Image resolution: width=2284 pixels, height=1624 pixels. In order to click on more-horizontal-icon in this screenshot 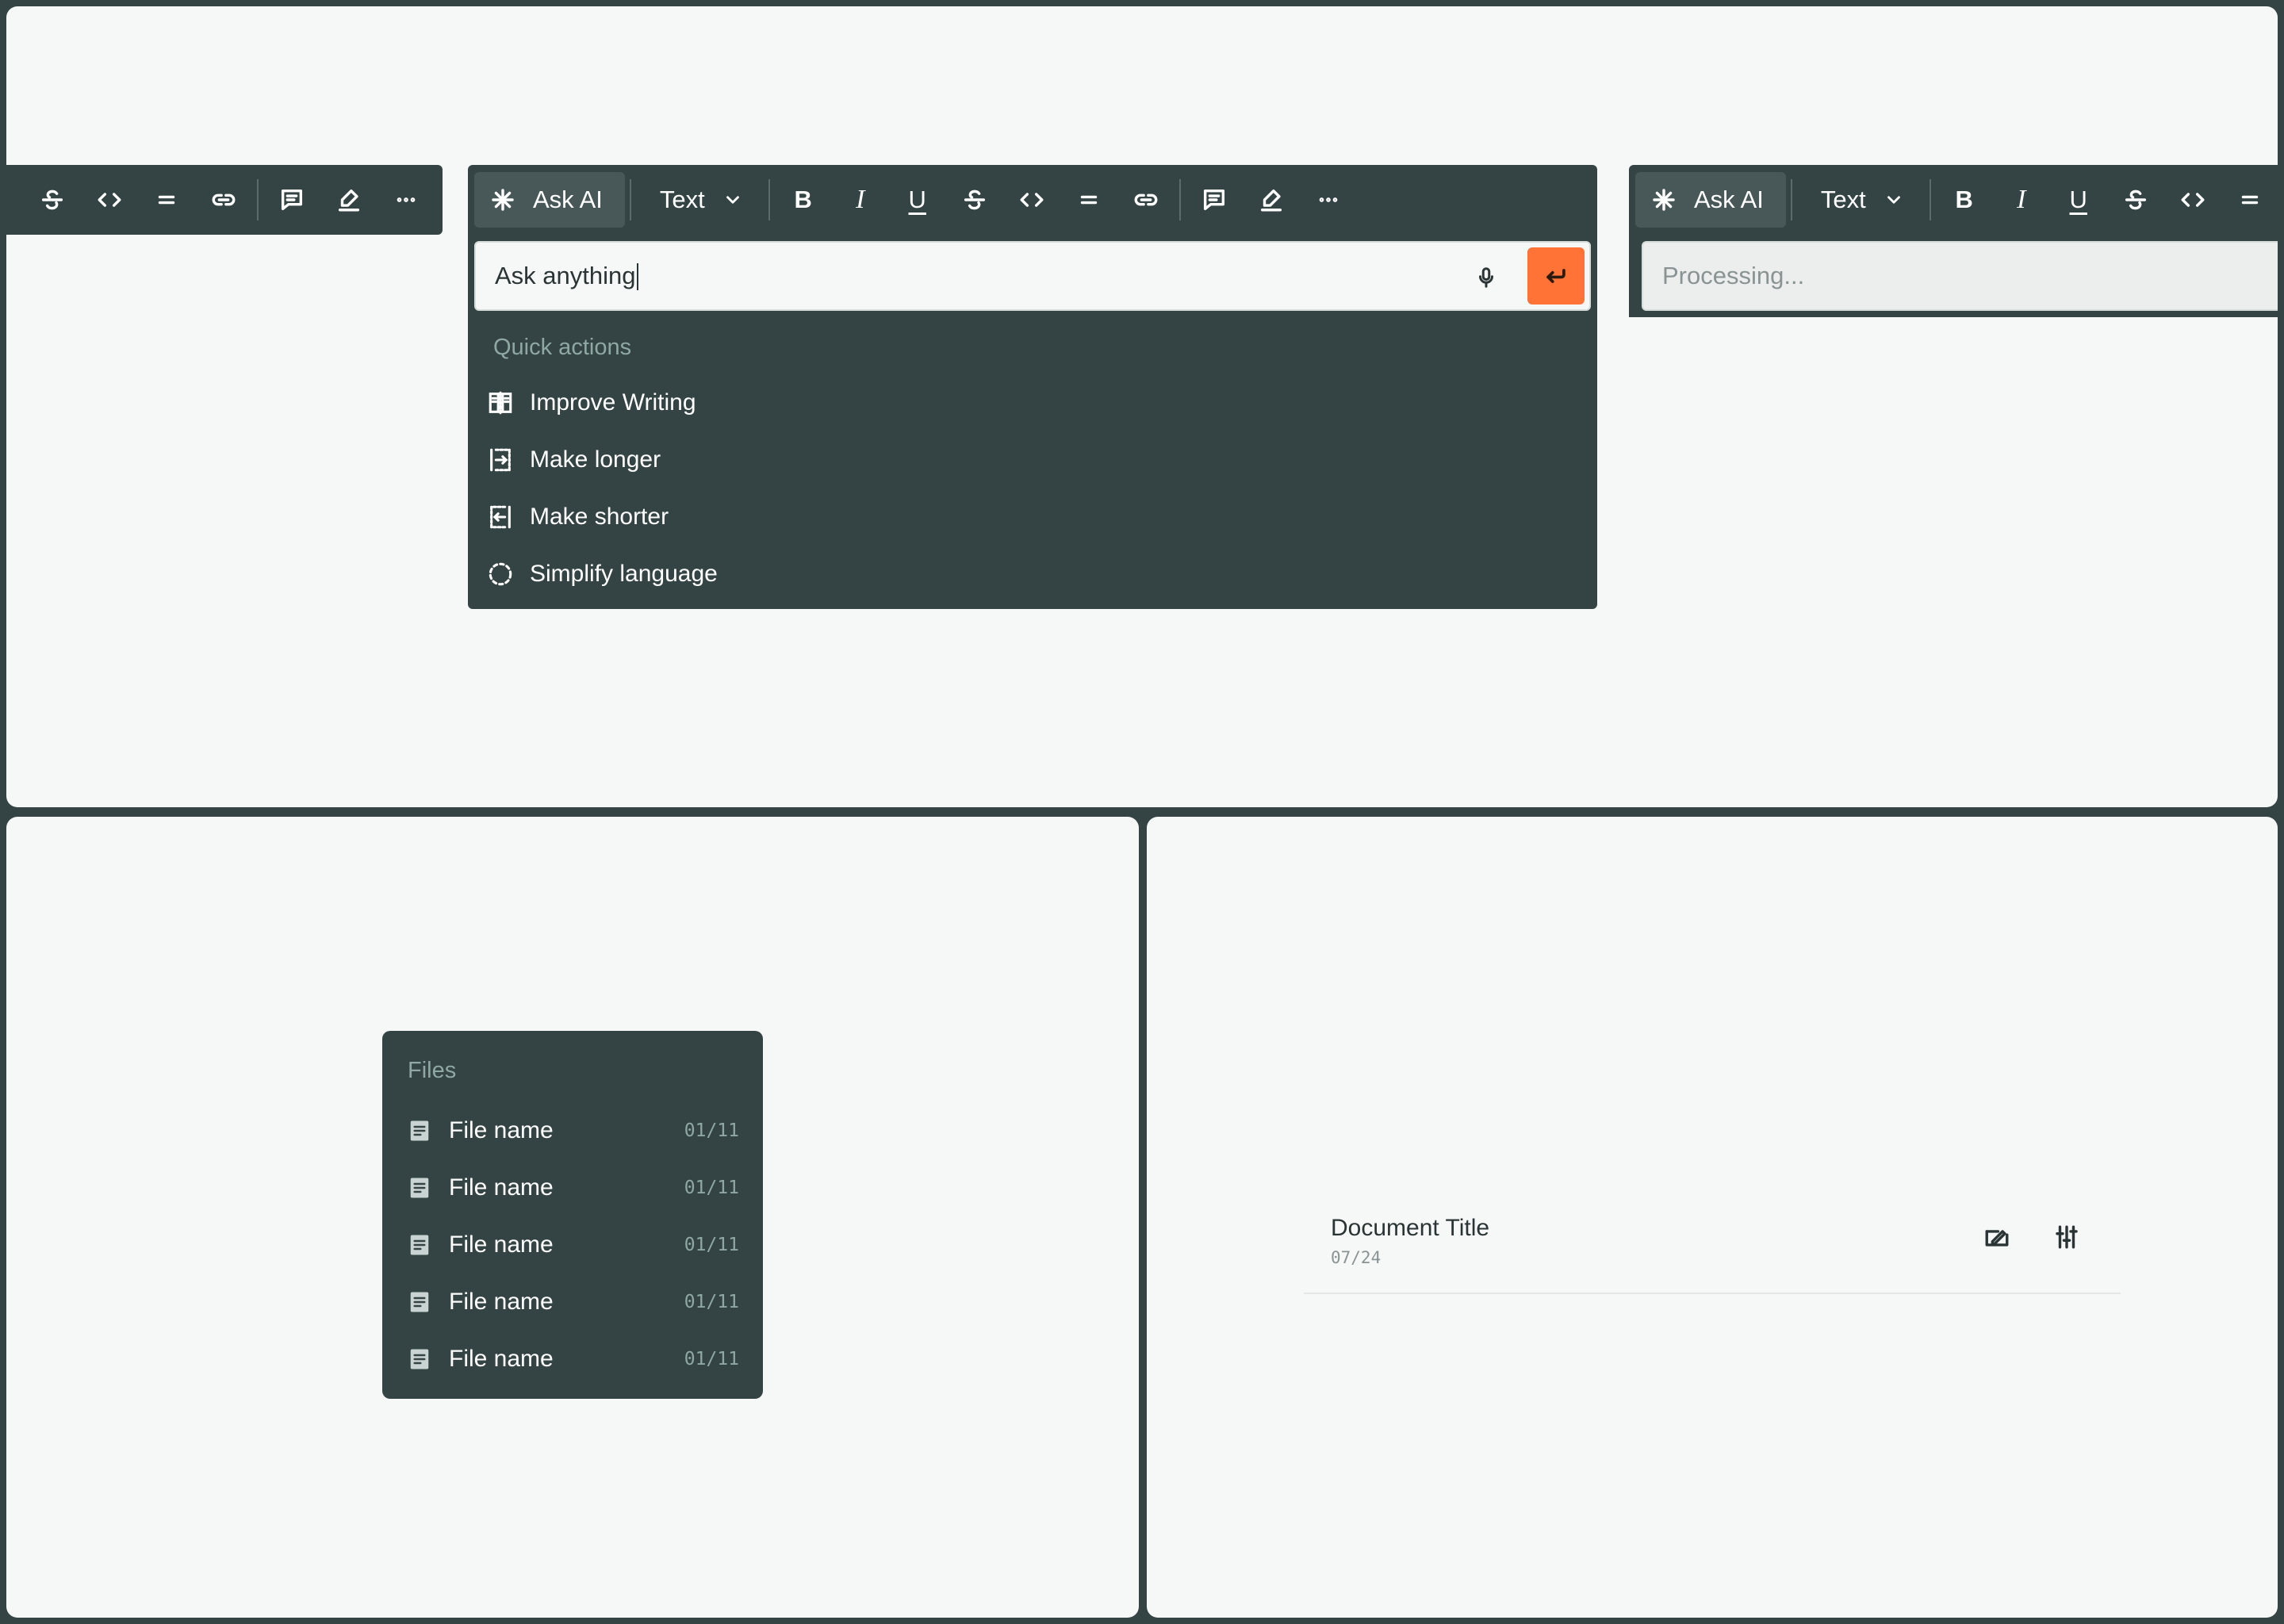, I will do `click(406, 199)`.